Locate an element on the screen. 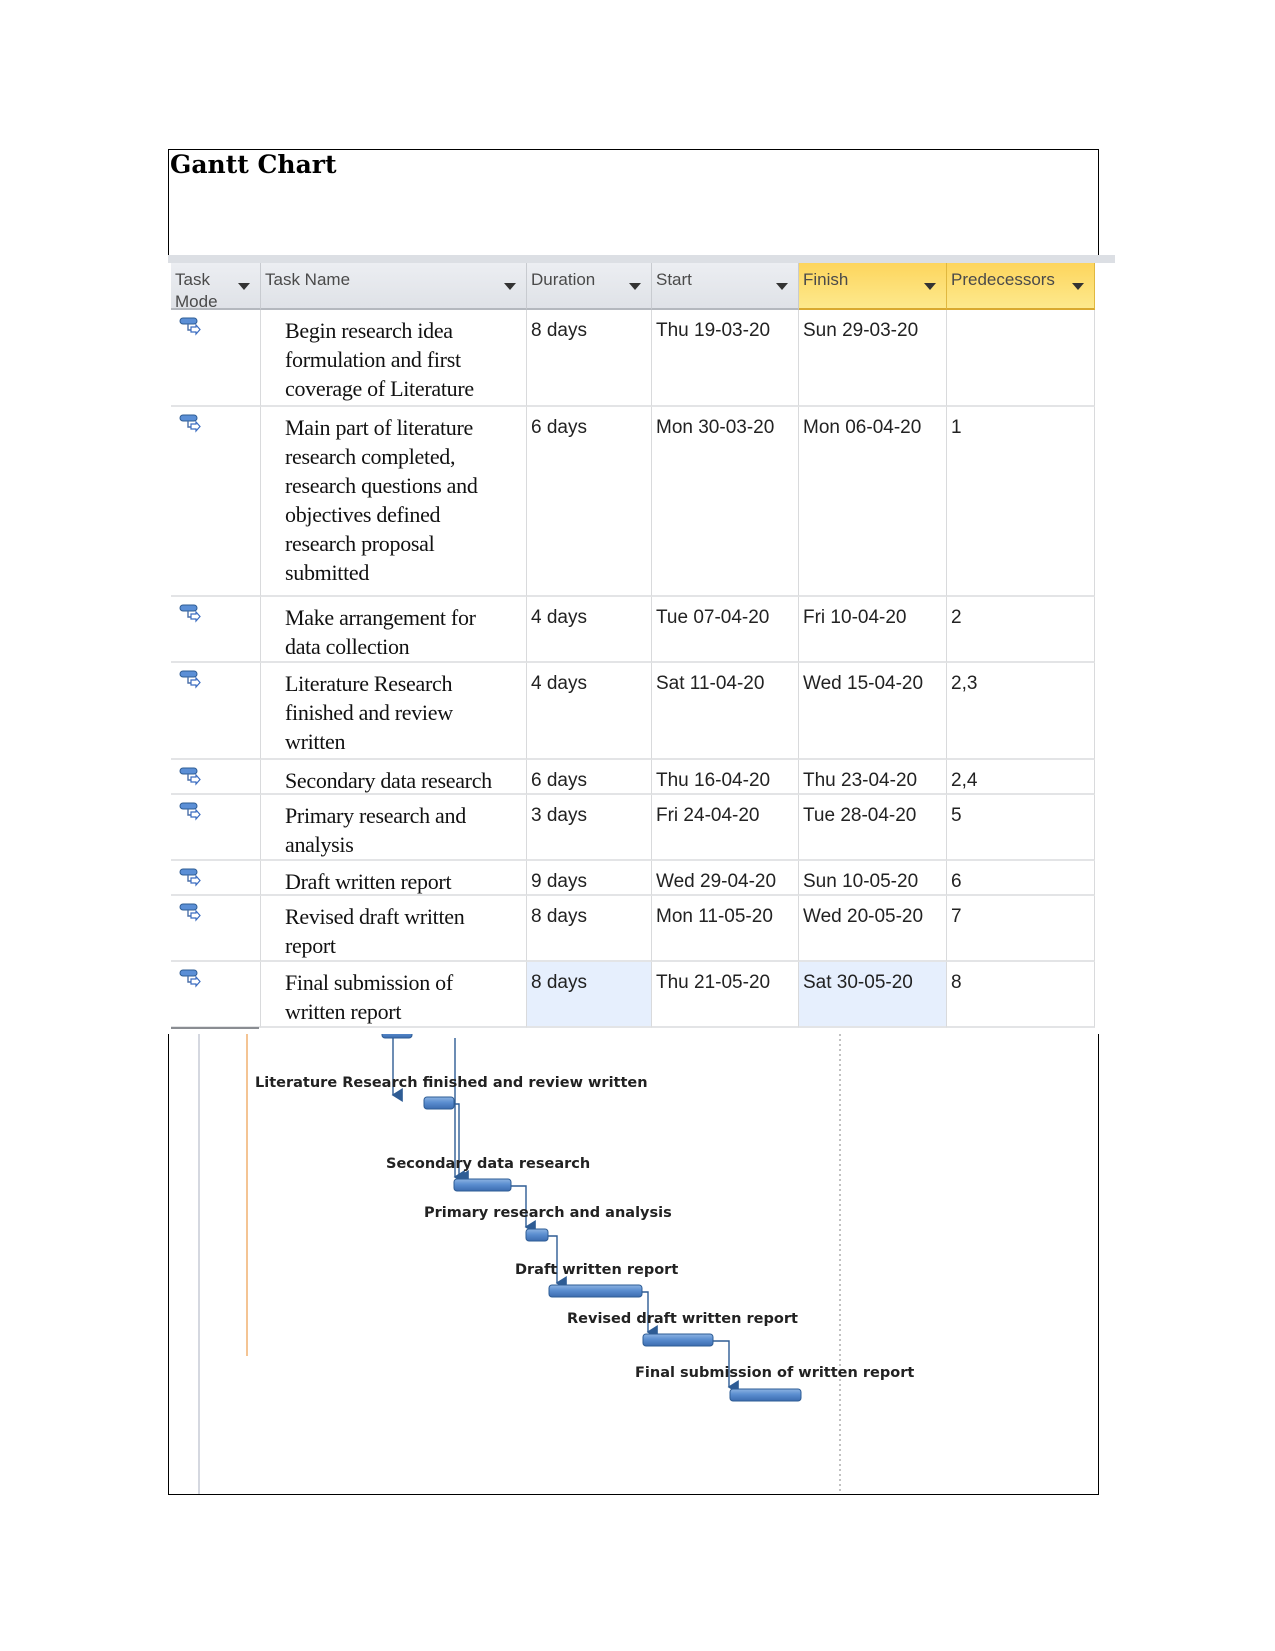 Image resolution: width=1275 pixels, height=1651 pixels. cell-predecessors: 6 is located at coordinates (1021, 878).